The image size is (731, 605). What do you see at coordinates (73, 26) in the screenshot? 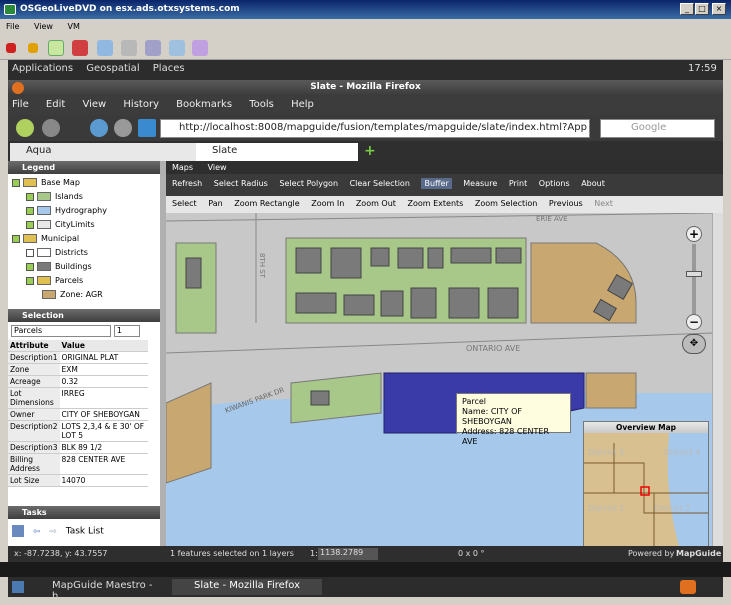
I see `vm-menu-vm: VM` at bounding box center [73, 26].